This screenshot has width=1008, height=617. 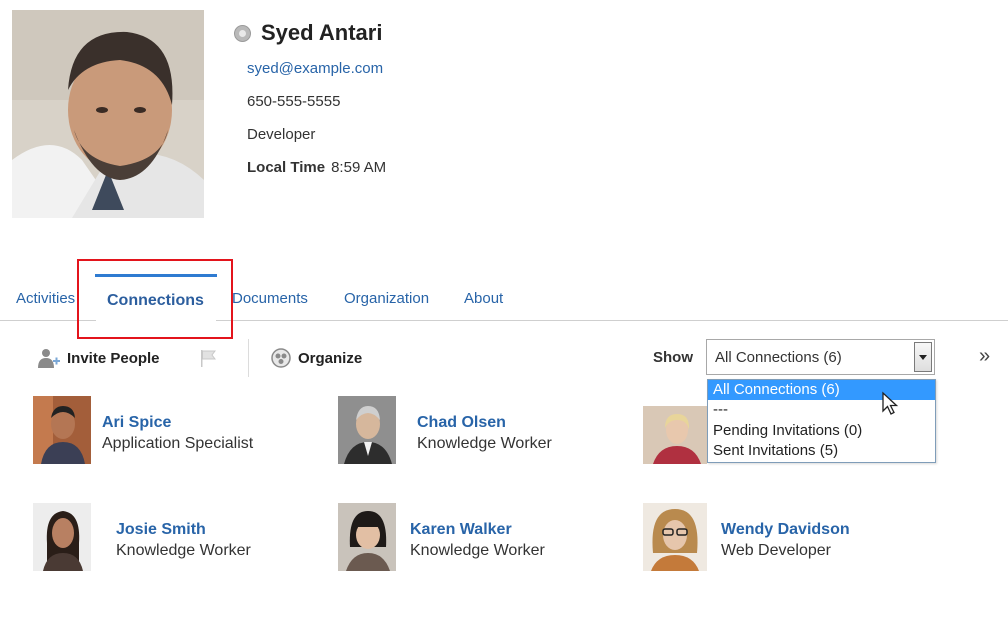 What do you see at coordinates (248, 358) in the screenshot?
I see `toolbar-separator` at bounding box center [248, 358].